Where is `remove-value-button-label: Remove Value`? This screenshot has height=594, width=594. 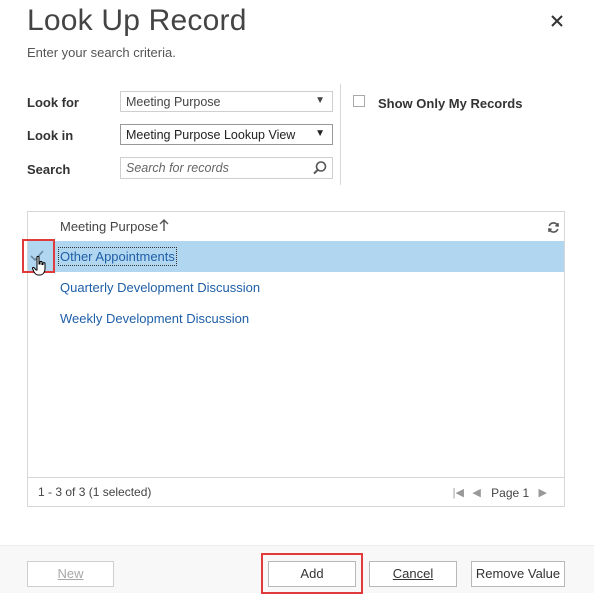 remove-value-button-label: Remove Value is located at coordinates (518, 573).